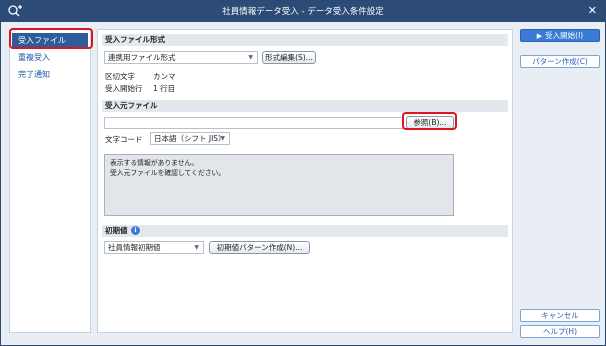 This screenshot has width=606, height=346. What do you see at coordinates (560, 61) in the screenshot?
I see `create-pattern-button: パターン作成(C)` at bounding box center [560, 61].